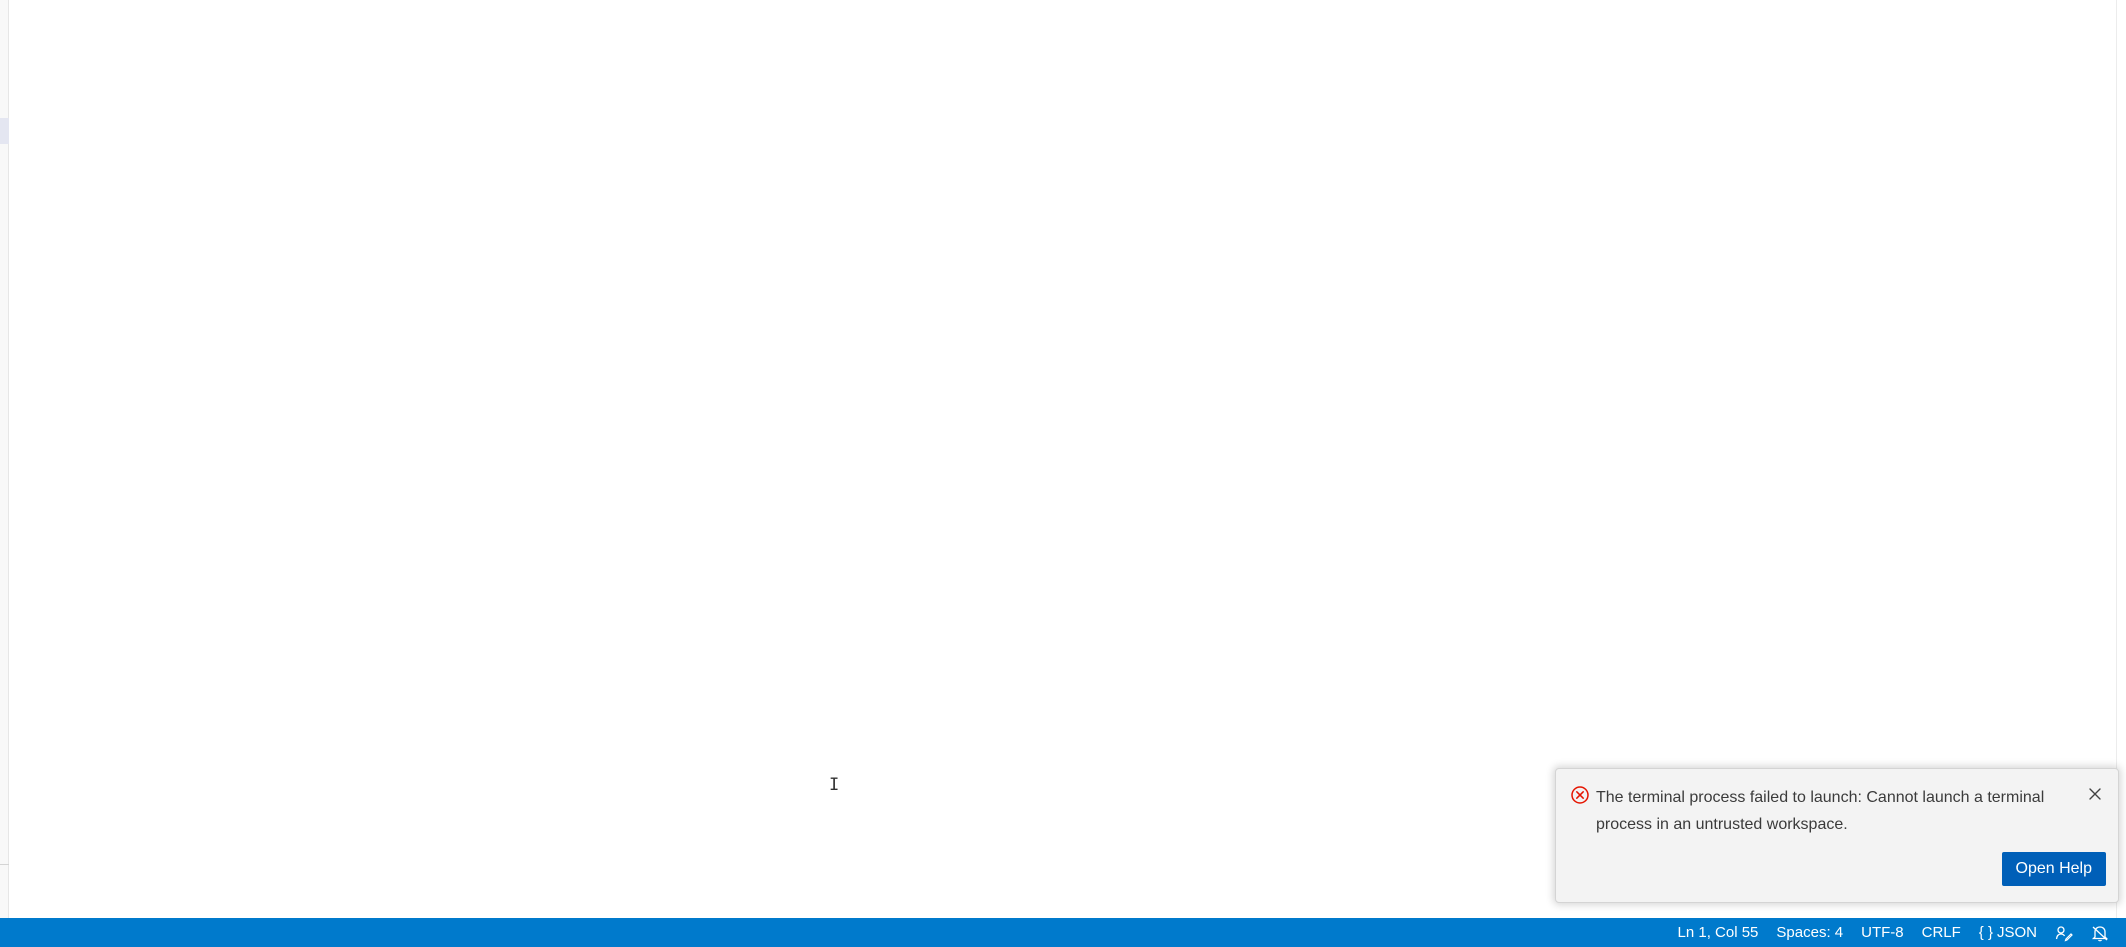 The height and width of the screenshot is (947, 2126). What do you see at coordinates (1580, 795) in the screenshot?
I see `error-icon` at bounding box center [1580, 795].